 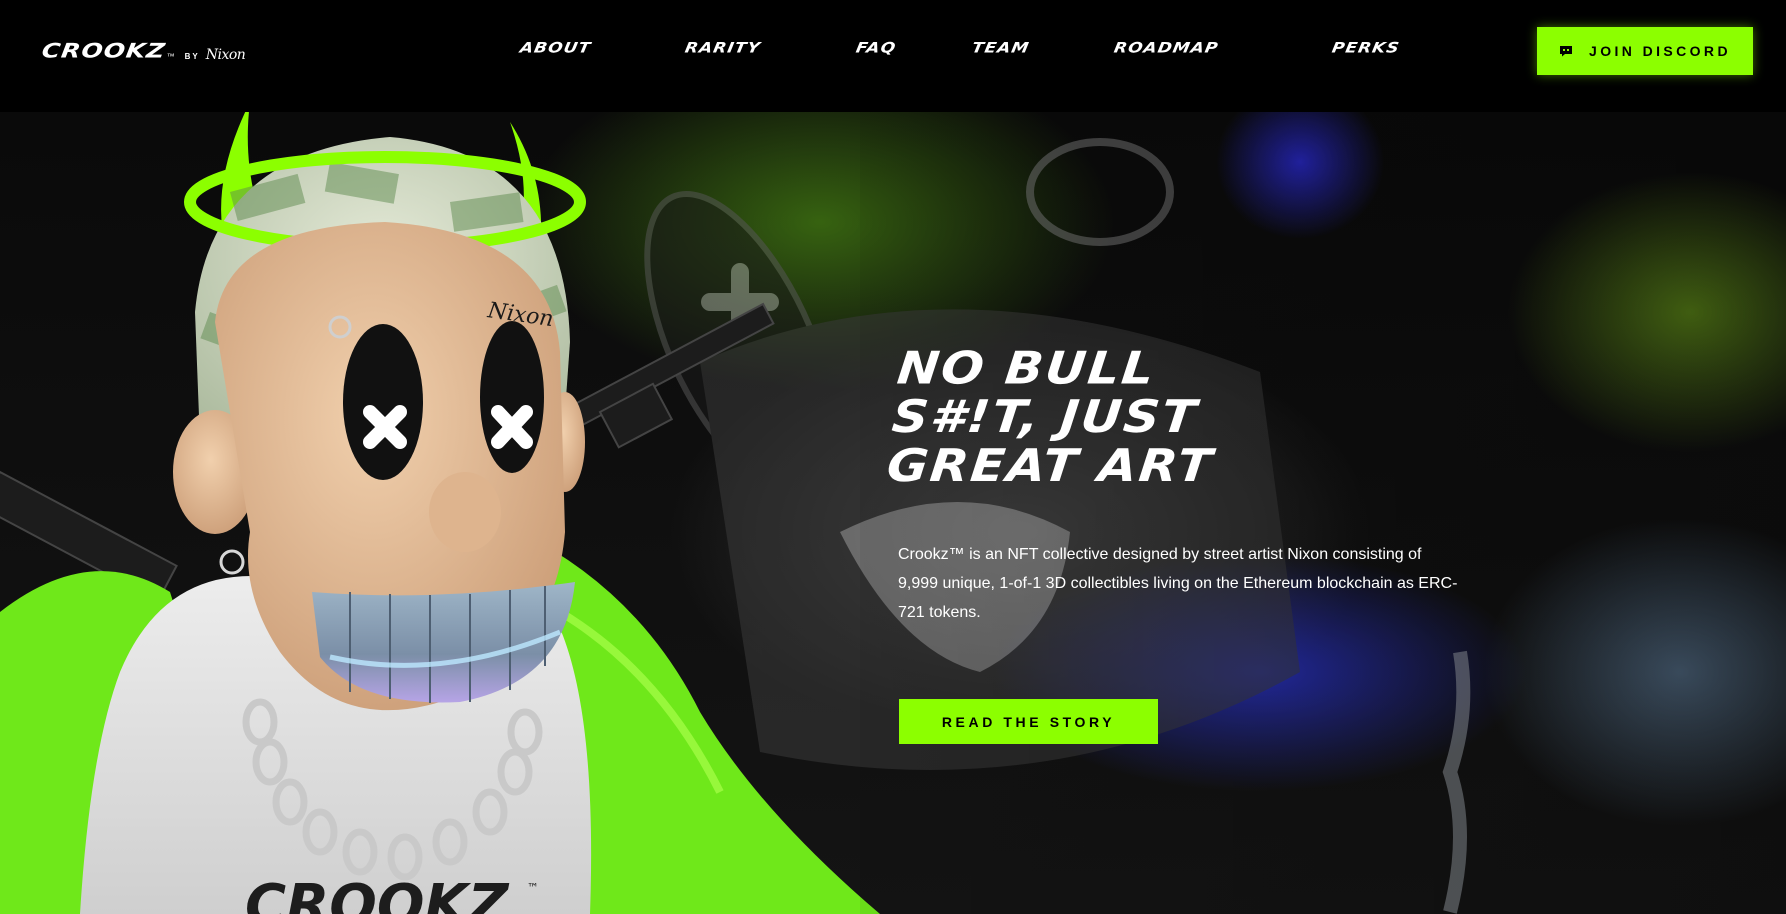 What do you see at coordinates (1566, 51) in the screenshot?
I see `discord-icon` at bounding box center [1566, 51].